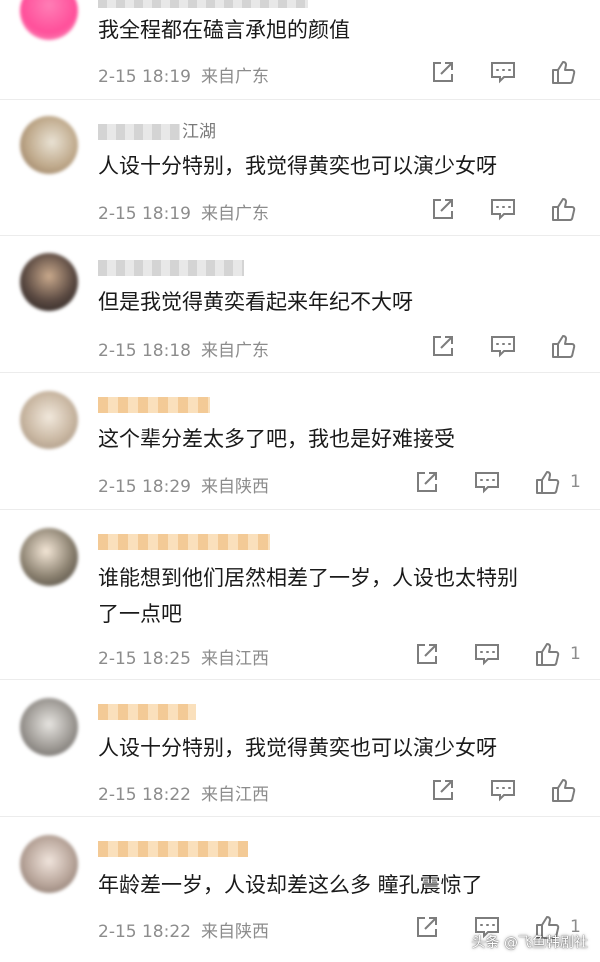 The width and height of the screenshot is (600, 962). I want to click on comment-text: 但是我觉得黄奕看起来年纪不大呀, so click(255, 302).